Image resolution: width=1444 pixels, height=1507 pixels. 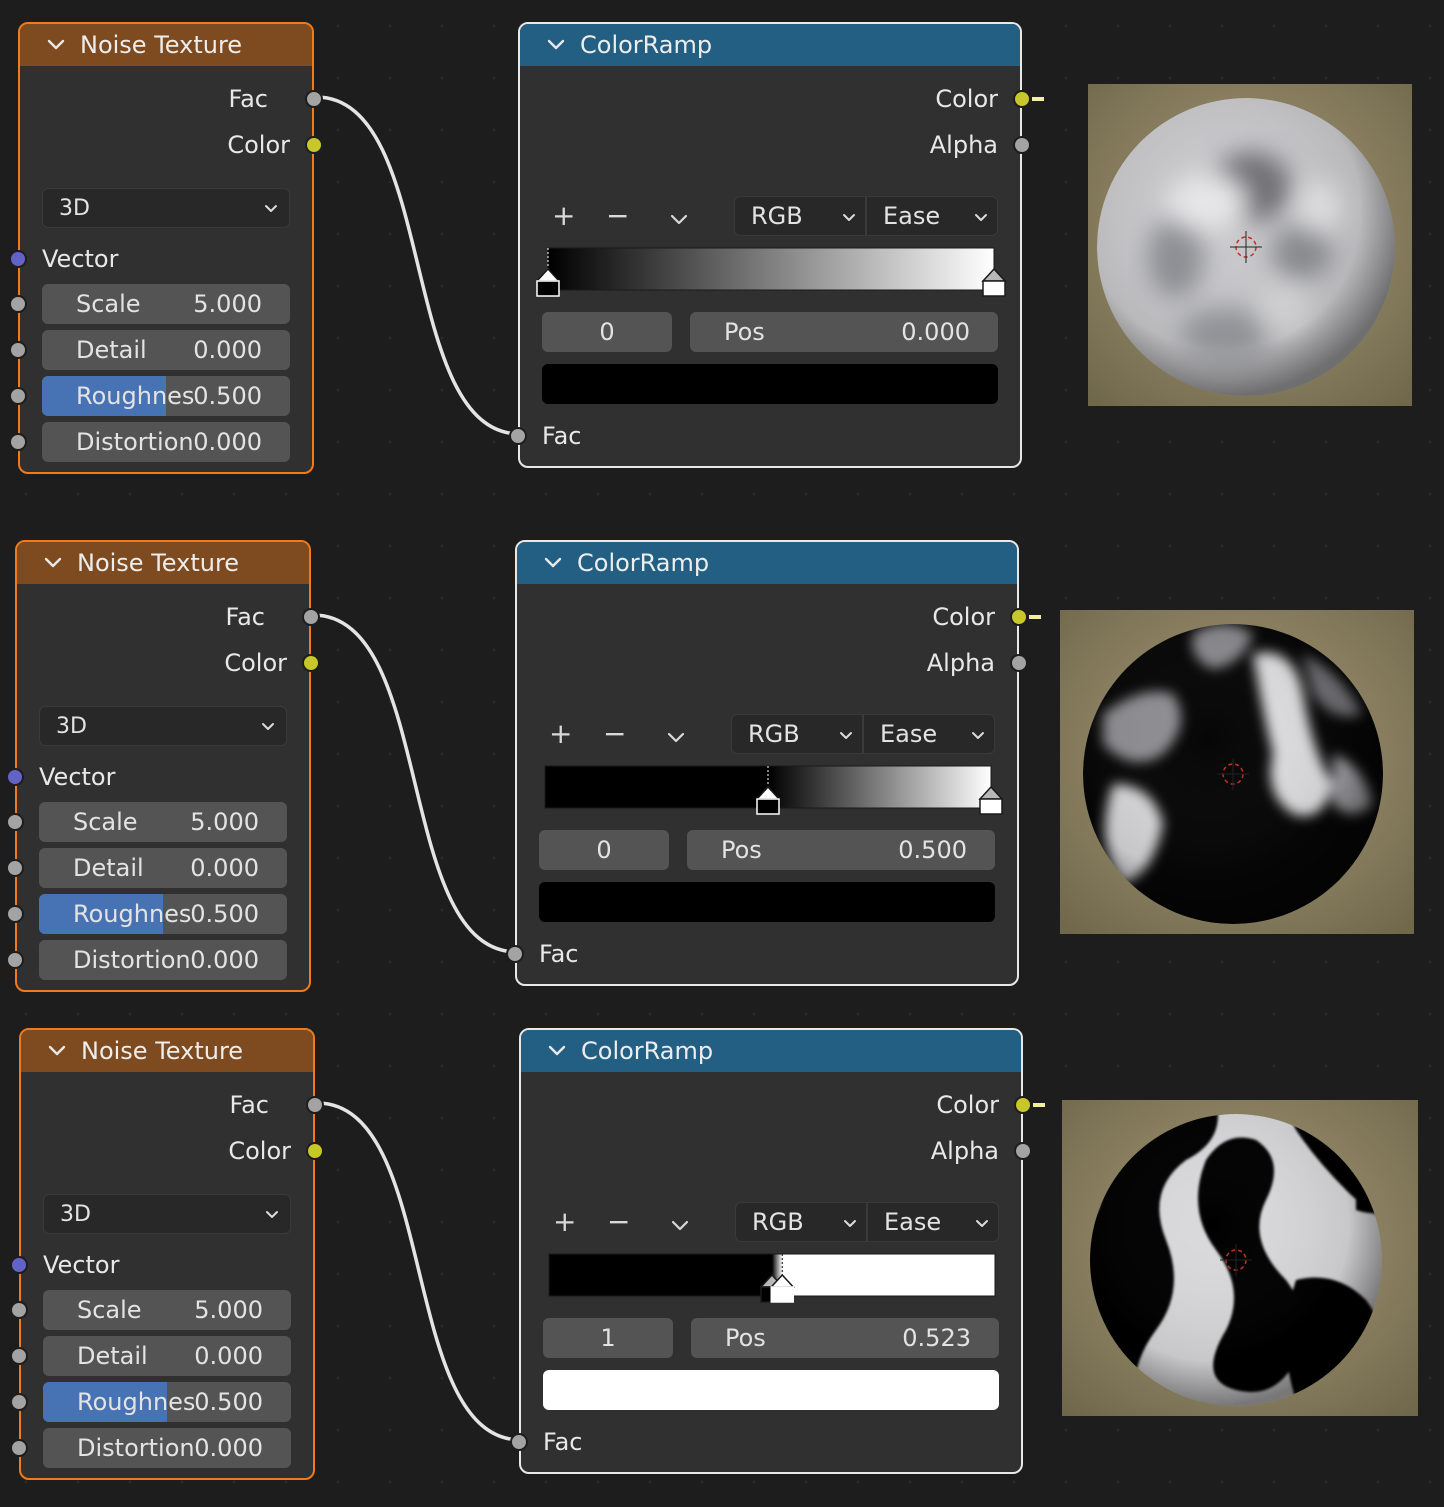 I want to click on stop-position-field: Pos 0.500, so click(x=841, y=850).